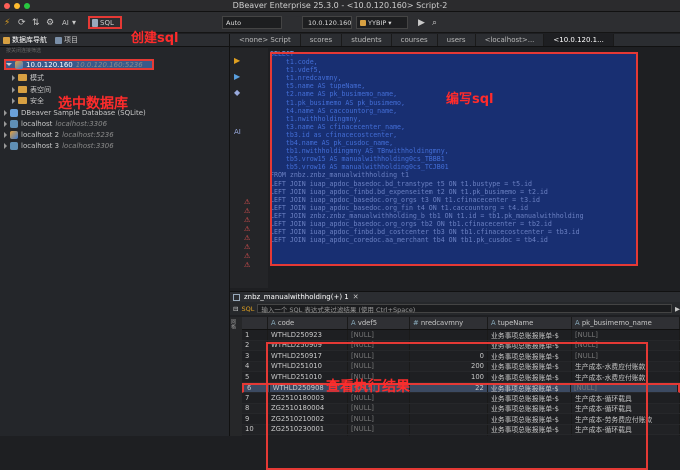 The image size is (680, 470). What do you see at coordinates (449, 323) in the screenshot?
I see `column-header-nredcavmny: # nredcavmny` at bounding box center [449, 323].